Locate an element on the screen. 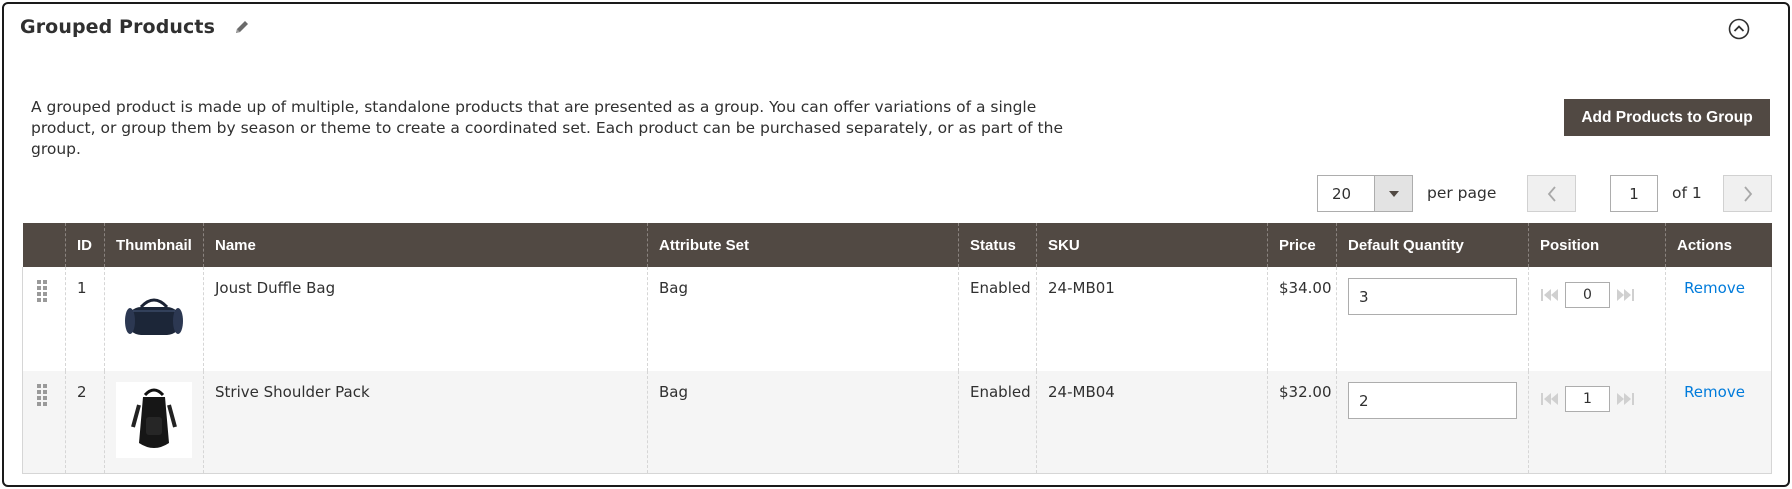  pager: 20 per page of 1 is located at coordinates (896, 194).